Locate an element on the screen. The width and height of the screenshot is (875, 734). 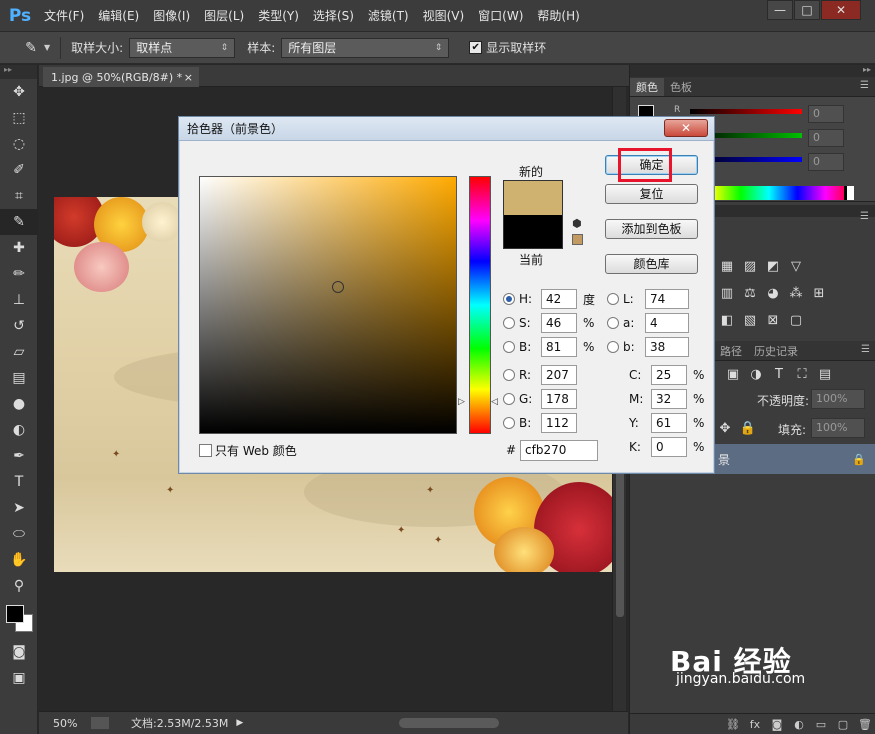
eyedropper-icon: ✎ is located at coordinates (31, 48).